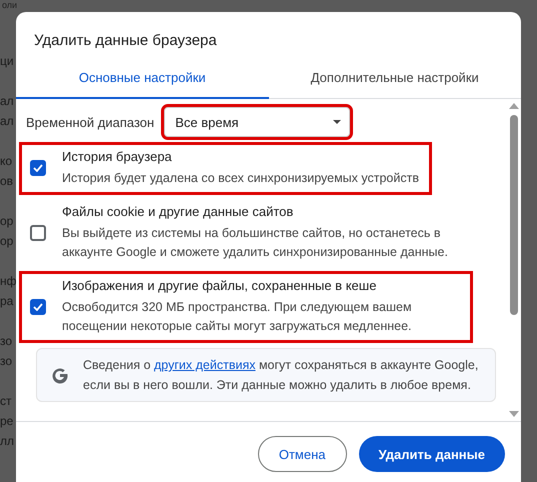 This screenshot has height=482, width=537. Describe the element at coordinates (514, 215) in the screenshot. I see `scrollbar-thumb` at that location.